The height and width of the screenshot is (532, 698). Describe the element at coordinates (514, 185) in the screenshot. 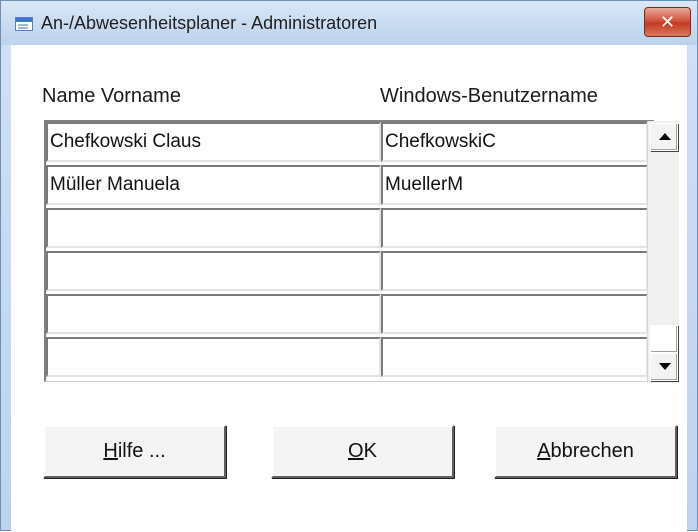

I see `cell-username-row-2: MuellerM` at that location.